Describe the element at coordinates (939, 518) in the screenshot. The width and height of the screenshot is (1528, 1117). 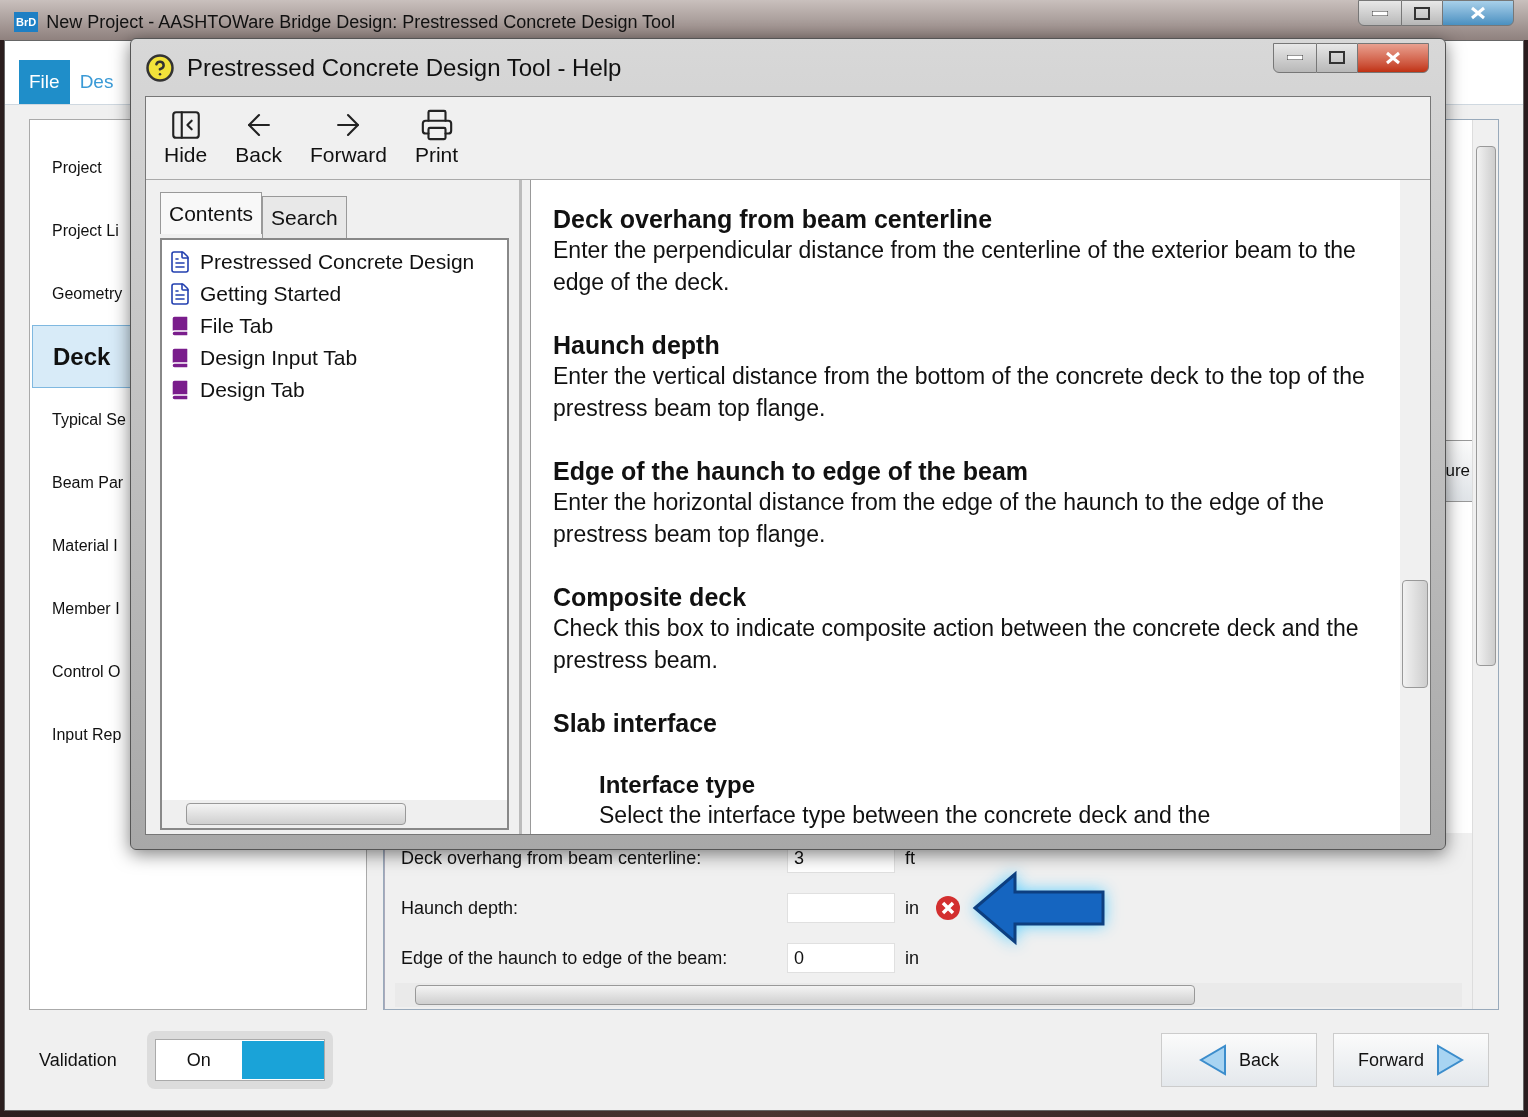
I see `topic-text: Enter the horizontal distance from the edge of the haunch to the edge of the prestress beam top flange.` at that location.